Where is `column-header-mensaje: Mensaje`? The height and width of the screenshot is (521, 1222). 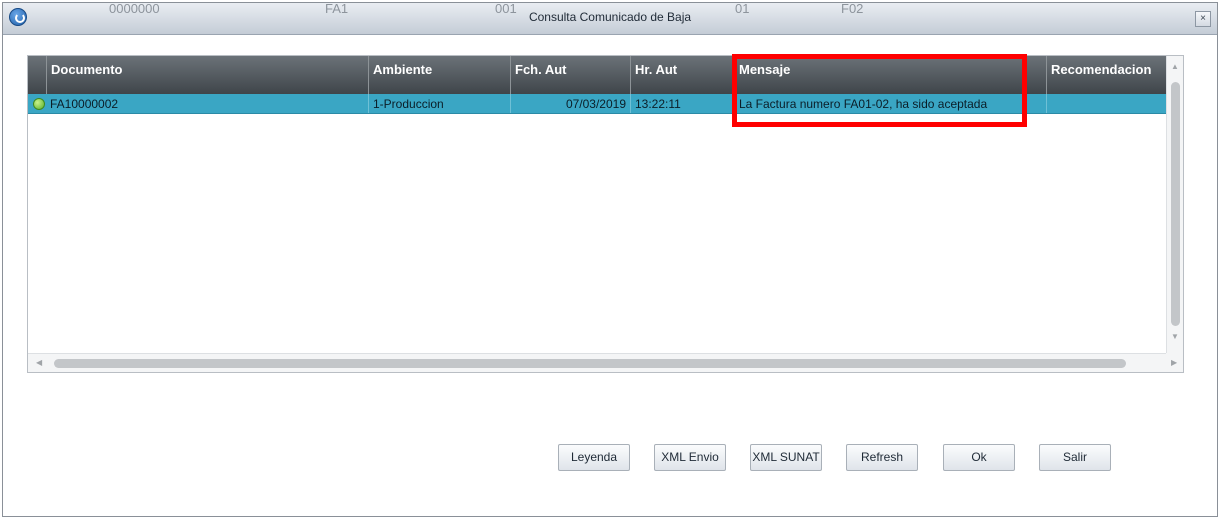
column-header-mensaje: Mensaje is located at coordinates (890, 75).